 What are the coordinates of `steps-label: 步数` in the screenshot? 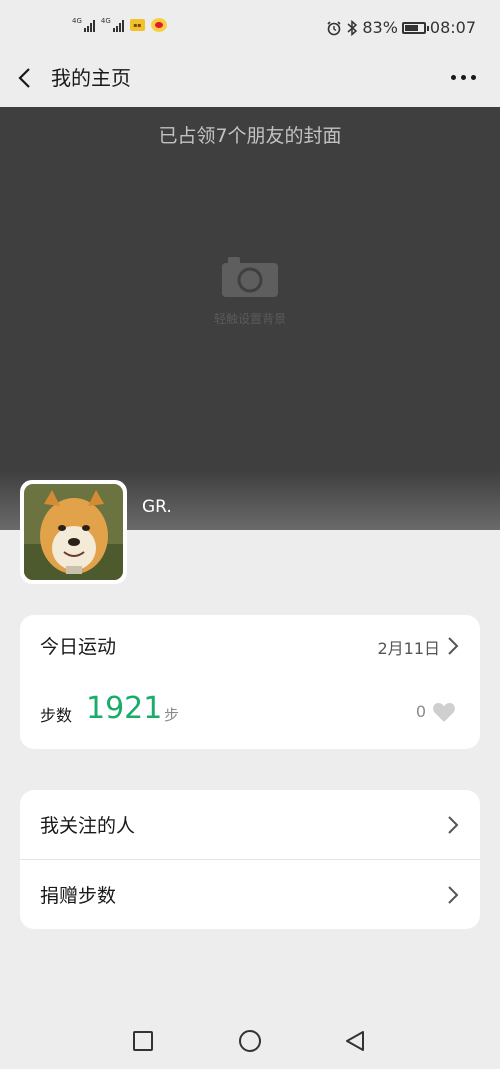 It's located at (56, 715).